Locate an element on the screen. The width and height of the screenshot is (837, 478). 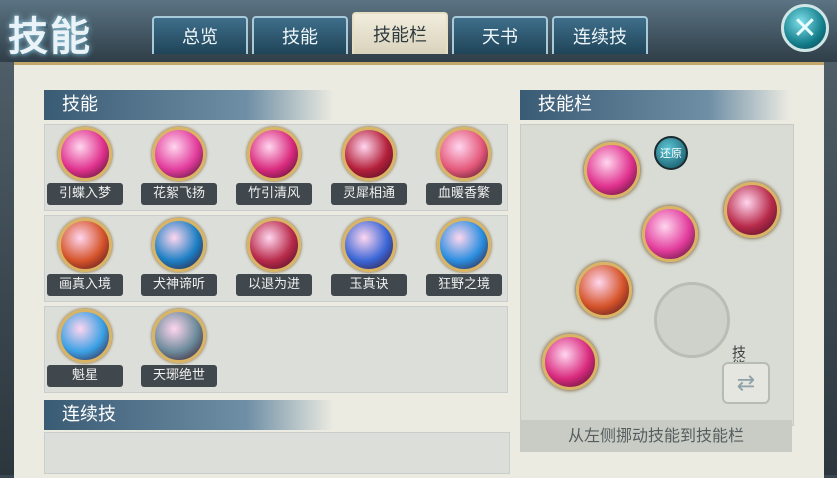
combo-section-title: 连续技 is located at coordinates (189, 415).